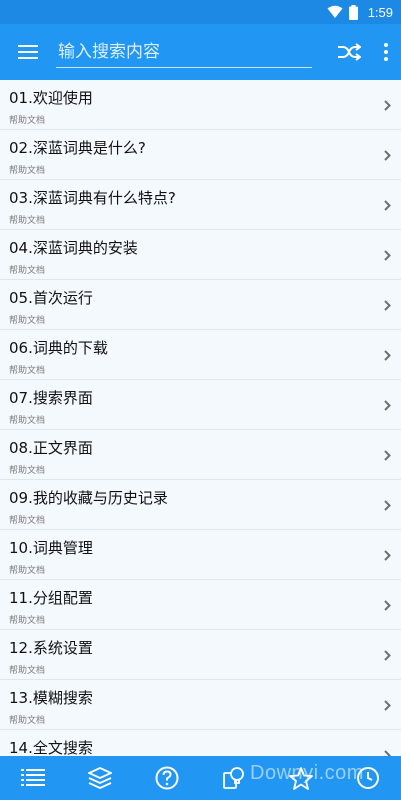 The width and height of the screenshot is (401, 800). I want to click on help-icon, so click(167, 778).